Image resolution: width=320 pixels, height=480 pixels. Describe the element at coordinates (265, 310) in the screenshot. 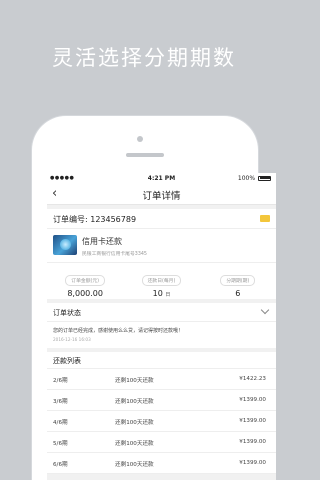

I see `chevron-down-icon` at that location.